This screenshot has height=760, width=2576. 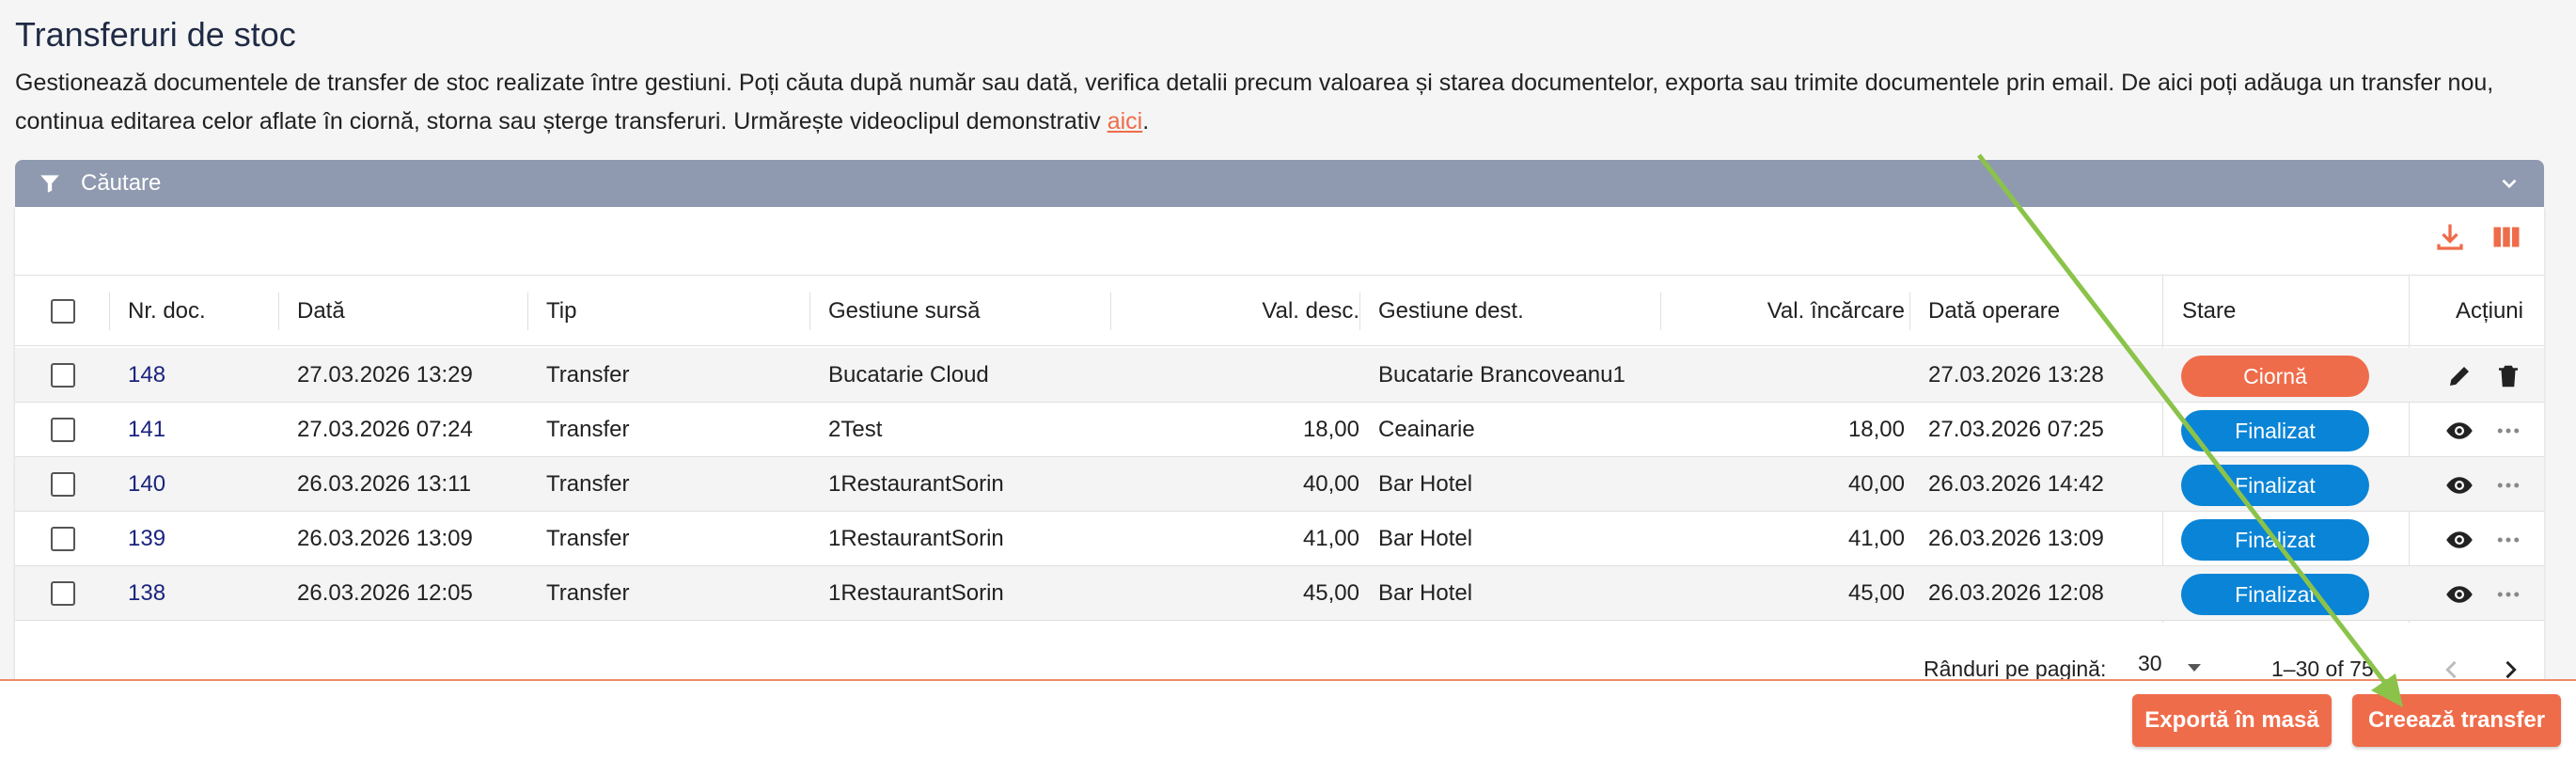 I want to click on cell-val-incarcare: 41,00, so click(x=1876, y=538).